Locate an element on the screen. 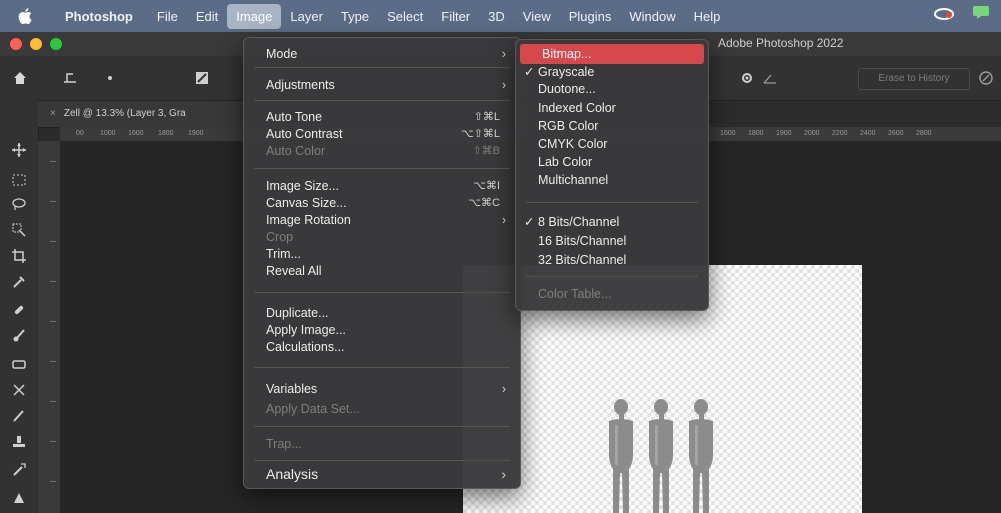  menu-item-indexed-color: Indexed Color is located at coordinates (612, 108).